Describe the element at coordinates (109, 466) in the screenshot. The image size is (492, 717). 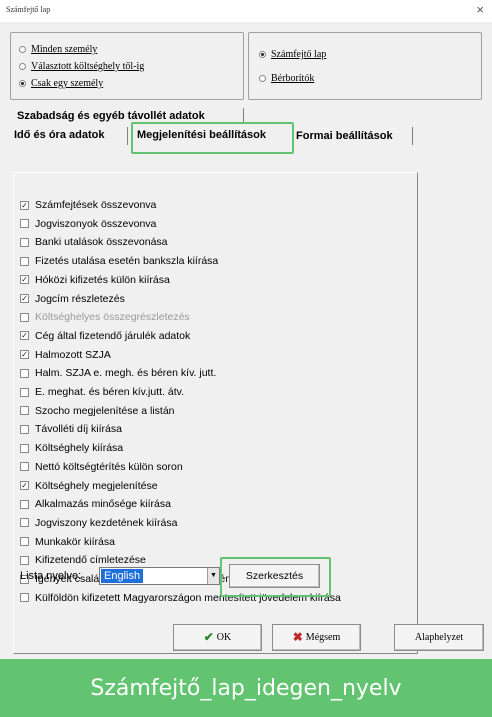
I see `option-label: Nettó költségtérítés külön soron` at that location.